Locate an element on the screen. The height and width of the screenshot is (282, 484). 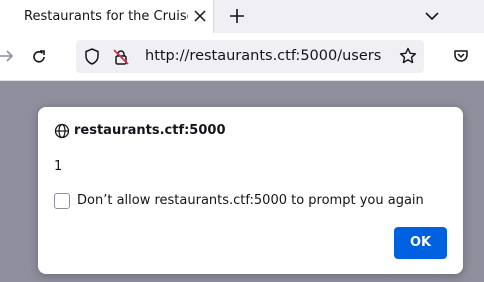
url-text: http://restaurants.ctf:5000/users is located at coordinates (263, 56).